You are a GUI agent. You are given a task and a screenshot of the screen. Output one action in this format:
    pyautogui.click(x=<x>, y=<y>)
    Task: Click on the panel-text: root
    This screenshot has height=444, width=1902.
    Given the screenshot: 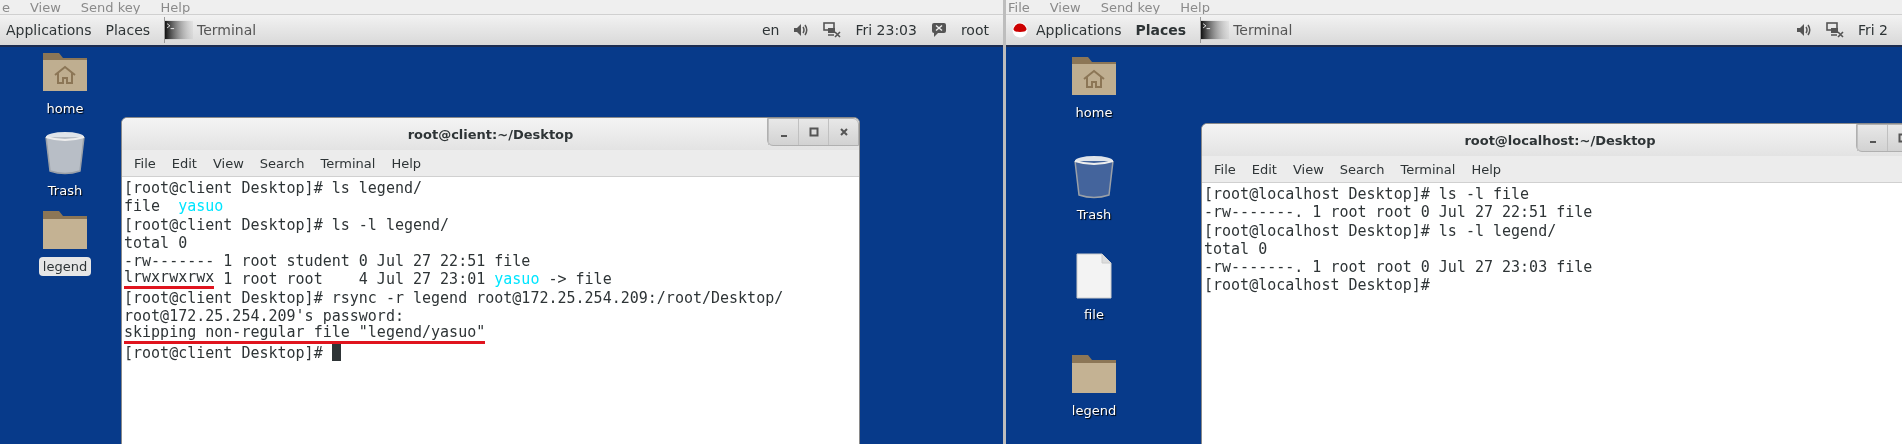 What is the action you would take?
    pyautogui.click(x=974, y=30)
    